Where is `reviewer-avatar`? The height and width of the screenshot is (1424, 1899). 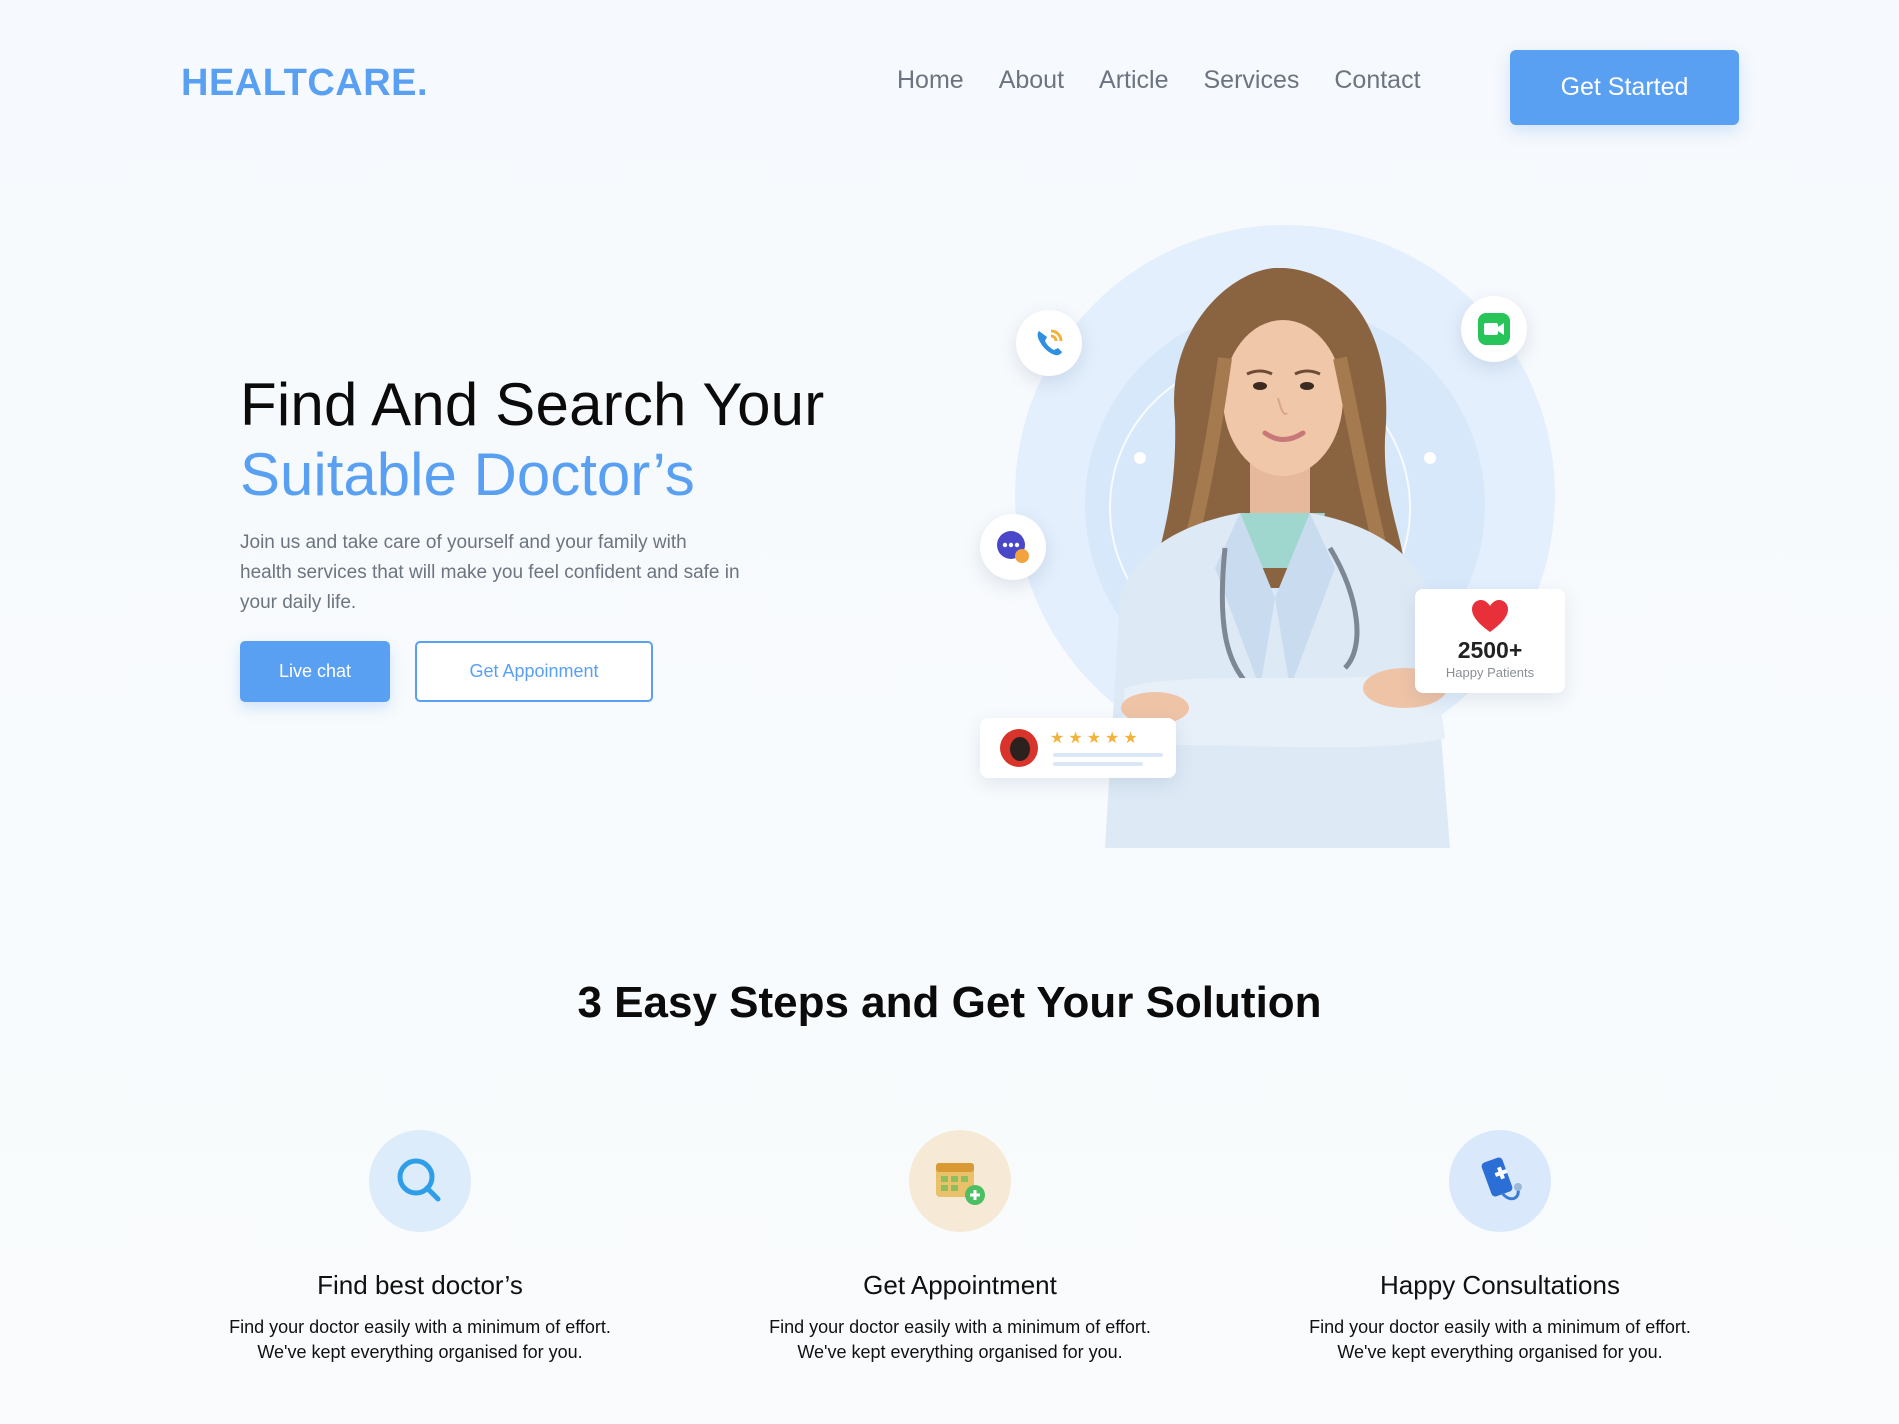 reviewer-avatar is located at coordinates (1019, 748).